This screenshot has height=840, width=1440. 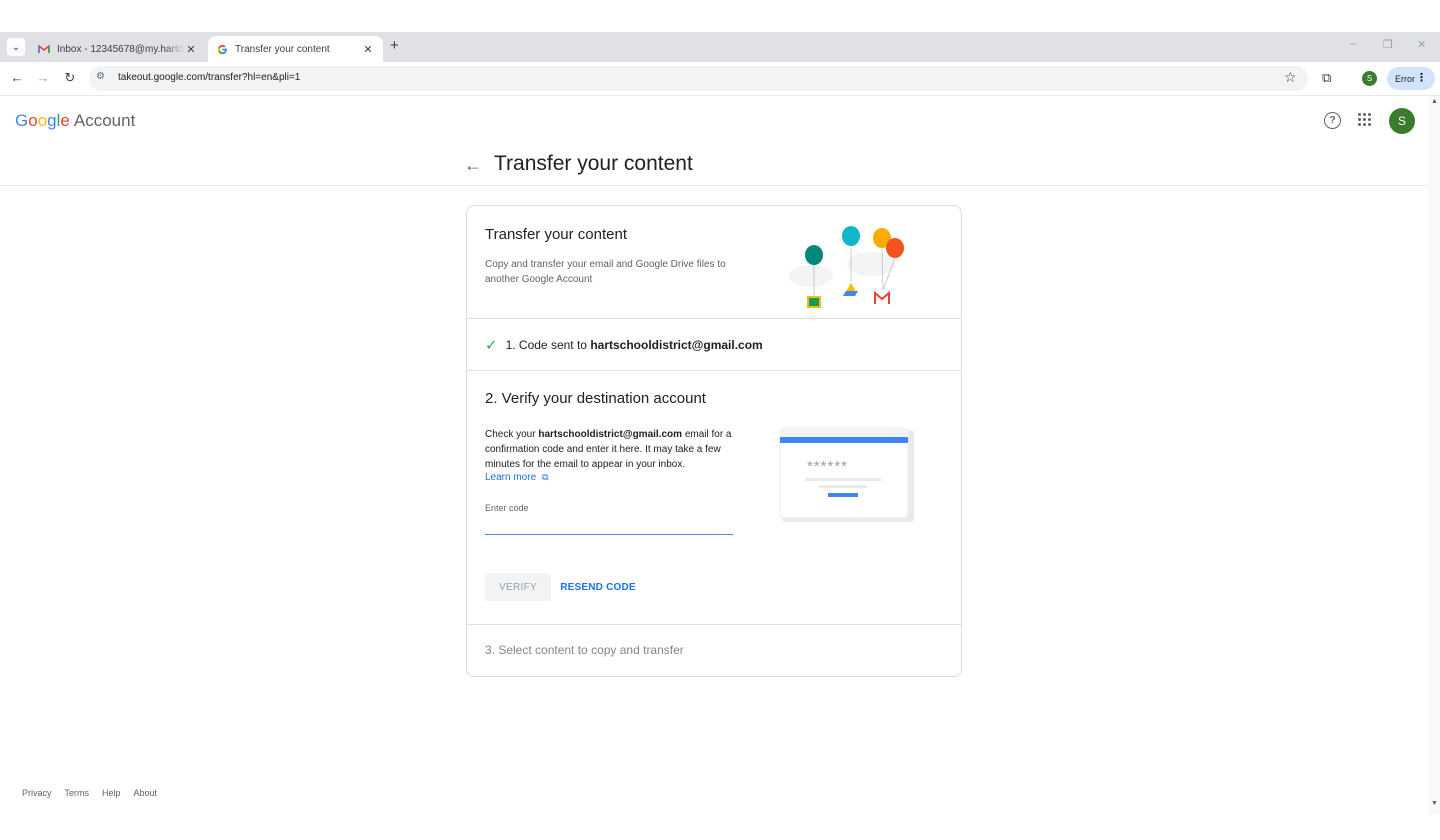 I want to click on logo-letter: g, so click(x=52, y=120).